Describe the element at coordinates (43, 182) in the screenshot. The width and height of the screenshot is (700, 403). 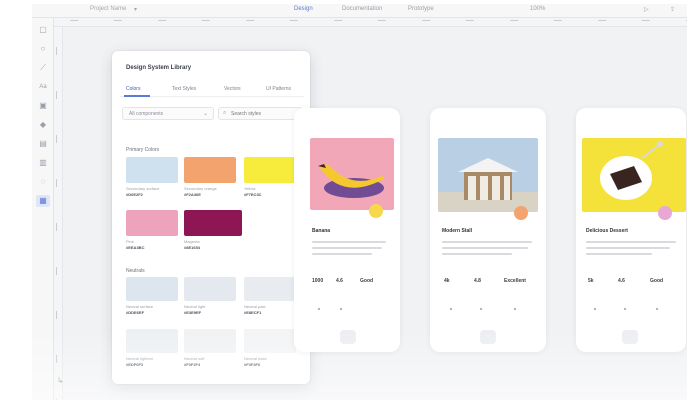
I see `comment-tool-icon: ◌` at that location.